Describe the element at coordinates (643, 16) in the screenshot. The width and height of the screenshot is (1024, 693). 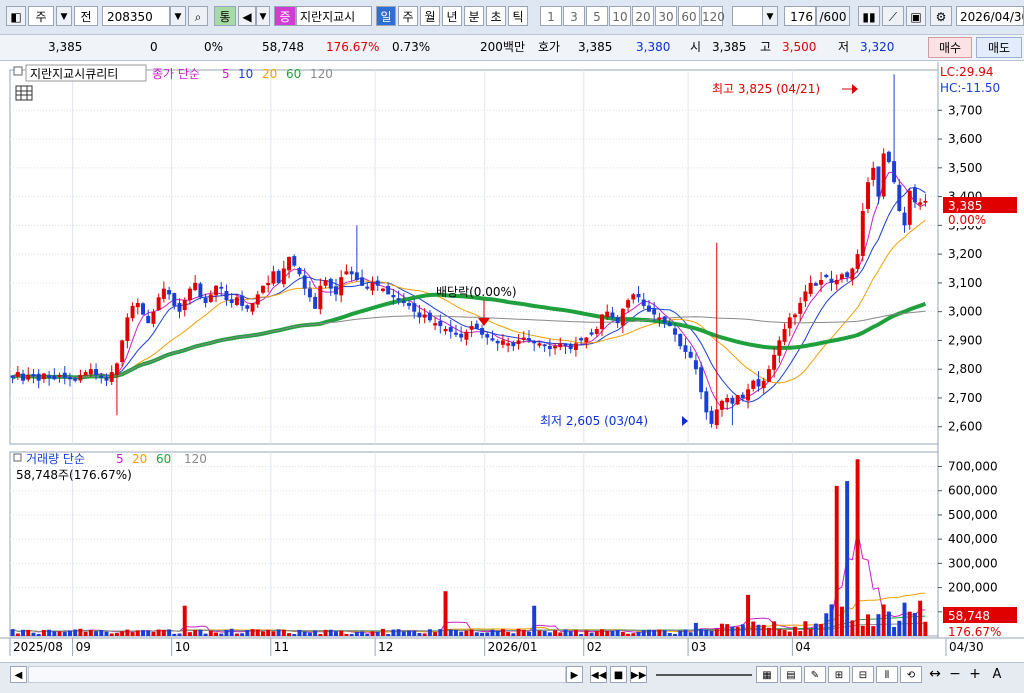
I see `interval-tab-20: 20` at that location.